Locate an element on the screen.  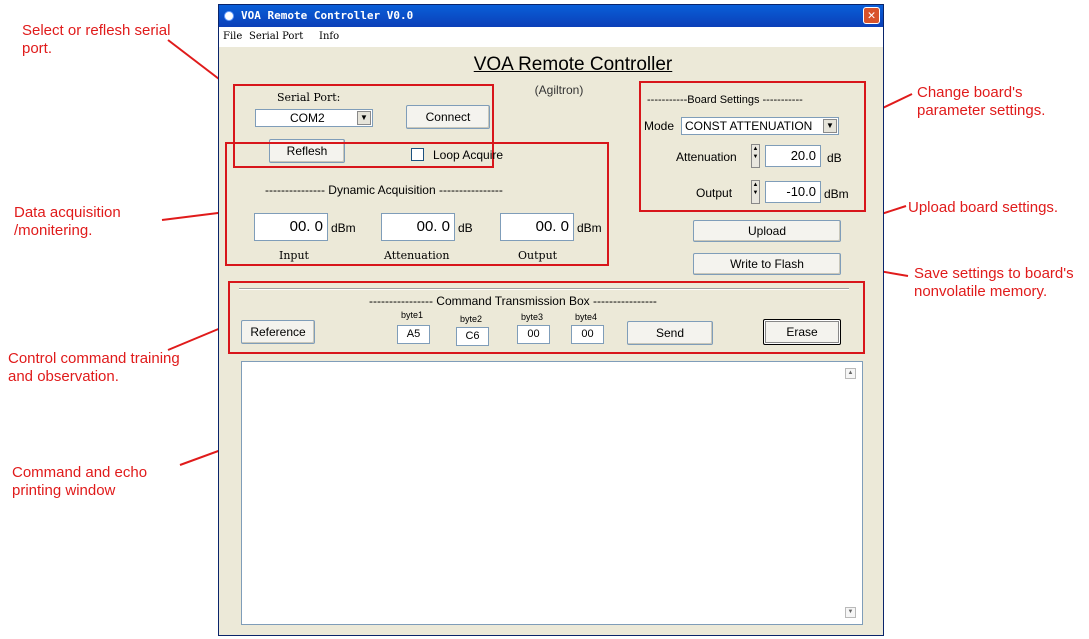
byte1-label: byte1 is located at coordinates (412, 315).